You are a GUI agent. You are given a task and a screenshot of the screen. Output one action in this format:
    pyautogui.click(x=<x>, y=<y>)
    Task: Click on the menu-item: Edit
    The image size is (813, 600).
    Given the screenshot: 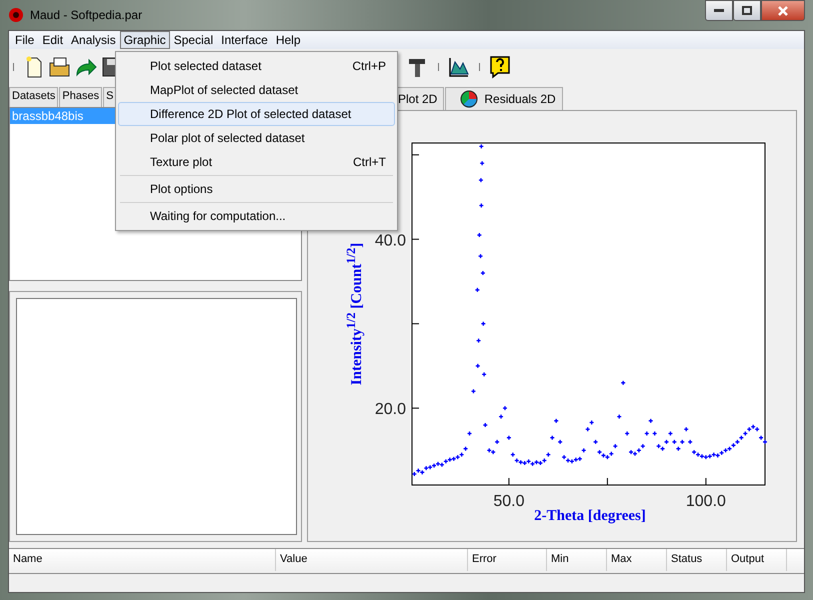 What is the action you would take?
    pyautogui.click(x=53, y=40)
    